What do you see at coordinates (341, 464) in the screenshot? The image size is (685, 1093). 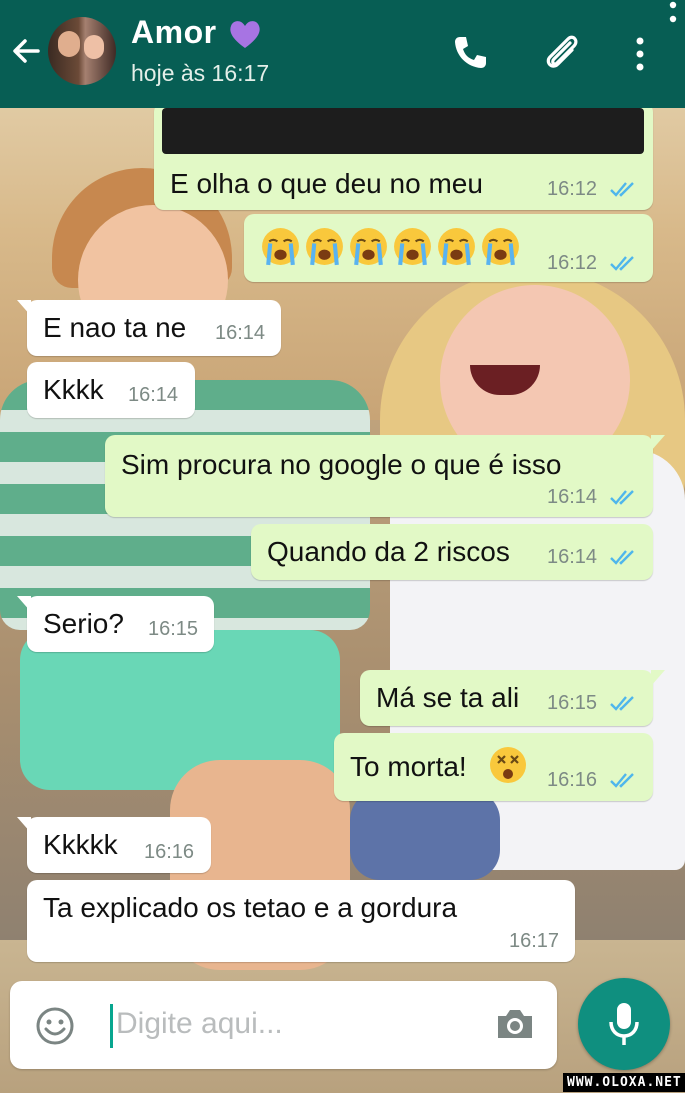 I see `message-text: Sim procura no google o que é isso` at bounding box center [341, 464].